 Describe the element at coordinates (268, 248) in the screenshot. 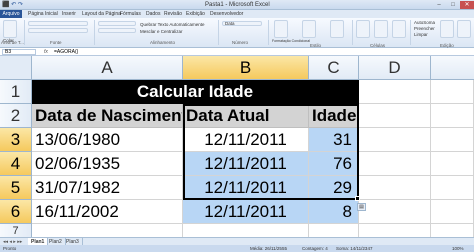

I see `status-average: Média: 26/11/2555` at that location.